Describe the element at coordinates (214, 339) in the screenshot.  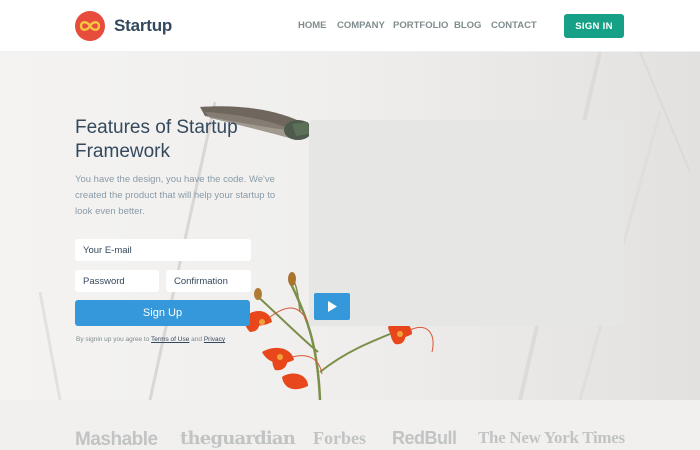
I see `privacy-link: Privacy` at that location.